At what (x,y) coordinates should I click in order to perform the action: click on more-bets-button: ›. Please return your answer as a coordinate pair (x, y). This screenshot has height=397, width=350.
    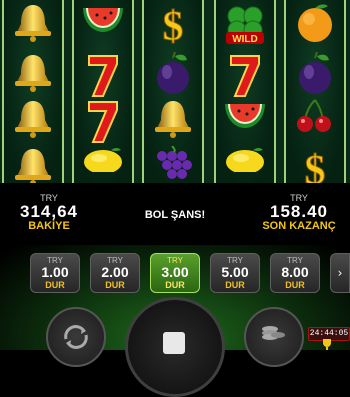
    Looking at the image, I should click on (340, 273).